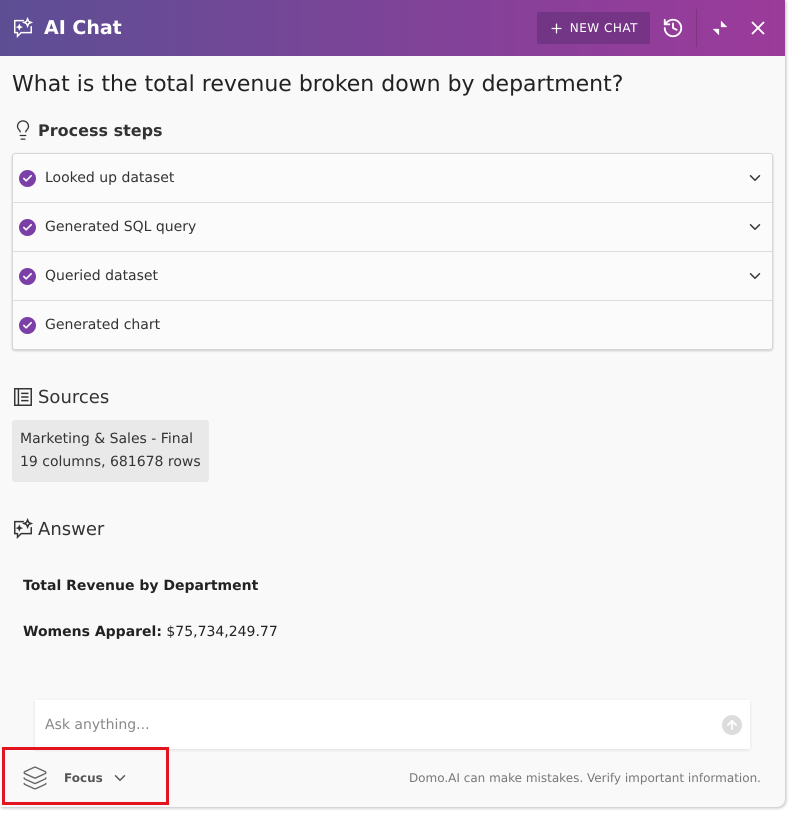  I want to click on window-title: AI Chat, so click(83, 28).